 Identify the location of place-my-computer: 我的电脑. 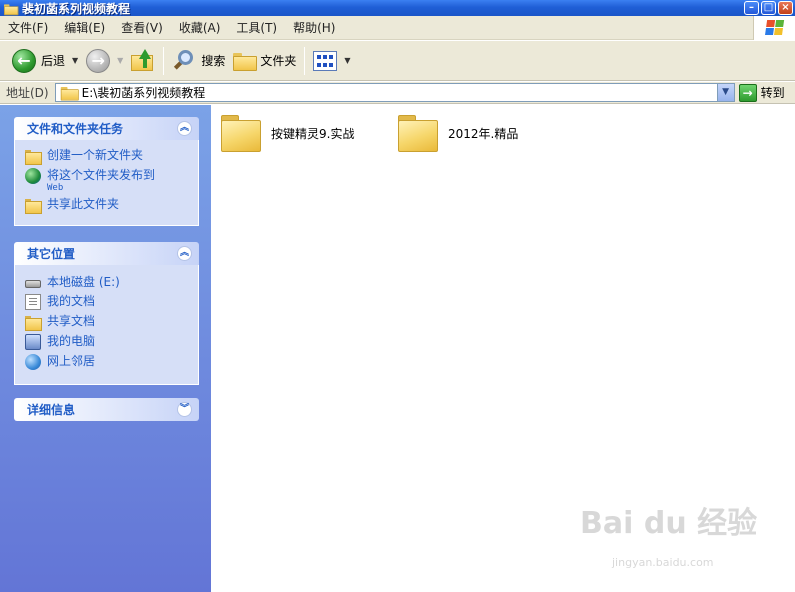
(111, 342).